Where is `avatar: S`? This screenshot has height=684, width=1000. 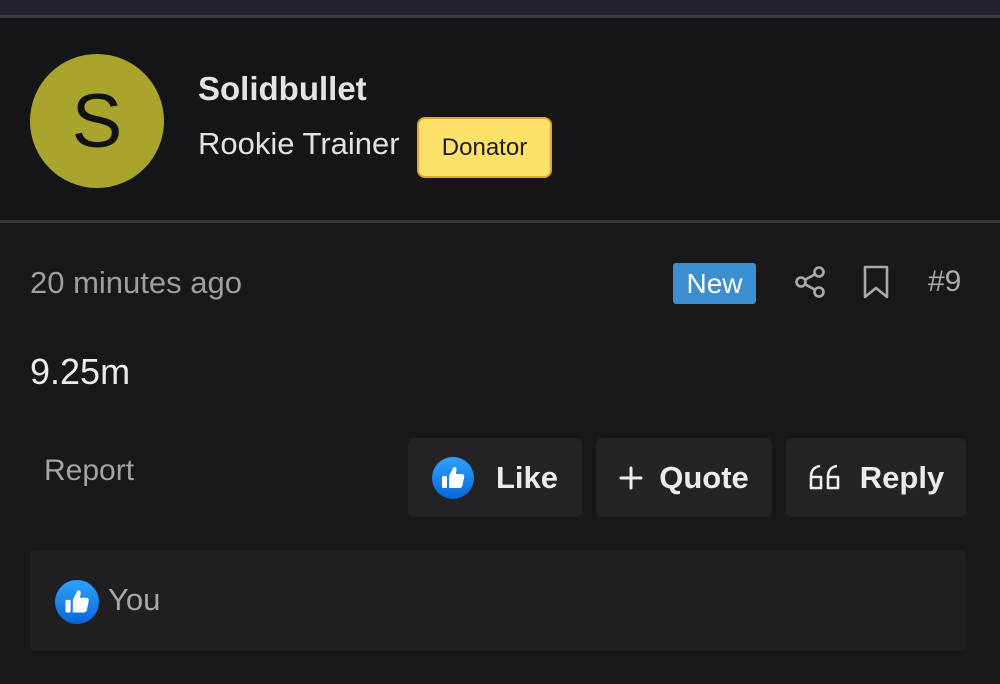 avatar: S is located at coordinates (97, 121).